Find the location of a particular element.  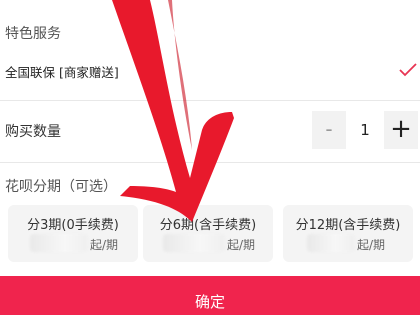

increase-quantity-button: + is located at coordinates (401, 130).